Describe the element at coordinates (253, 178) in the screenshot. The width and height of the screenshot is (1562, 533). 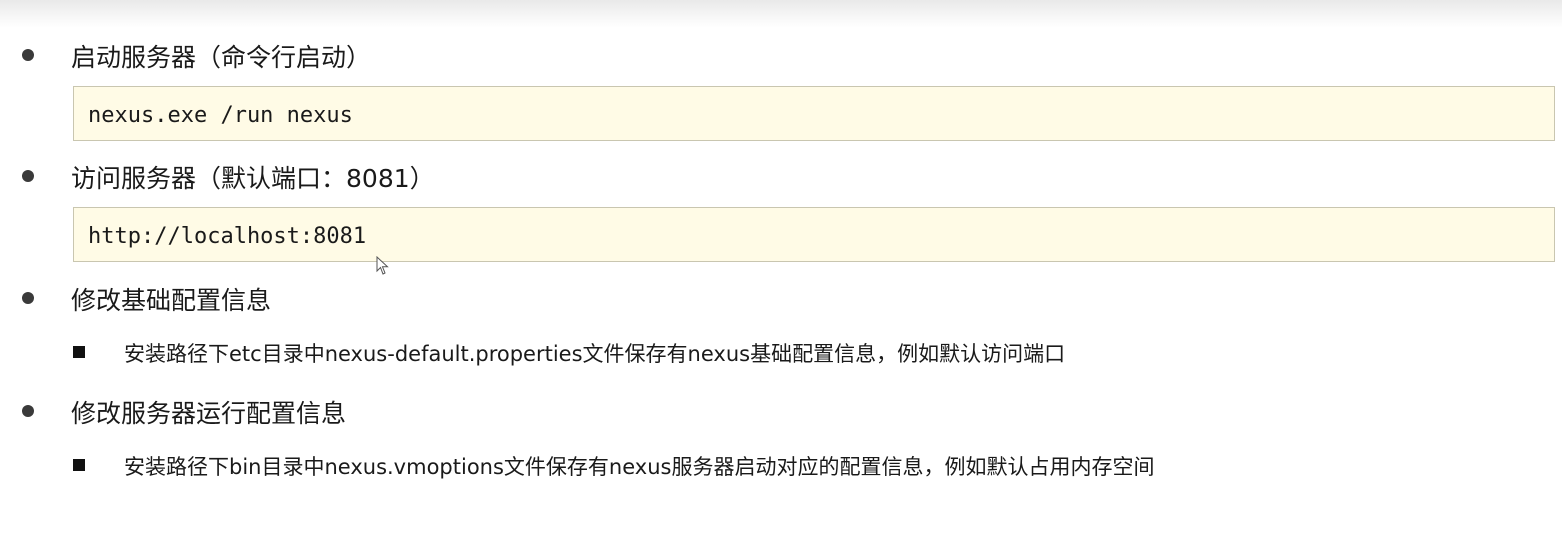
I see `bullet-label-access-server: 访问服务器（默认端口：8081）` at that location.